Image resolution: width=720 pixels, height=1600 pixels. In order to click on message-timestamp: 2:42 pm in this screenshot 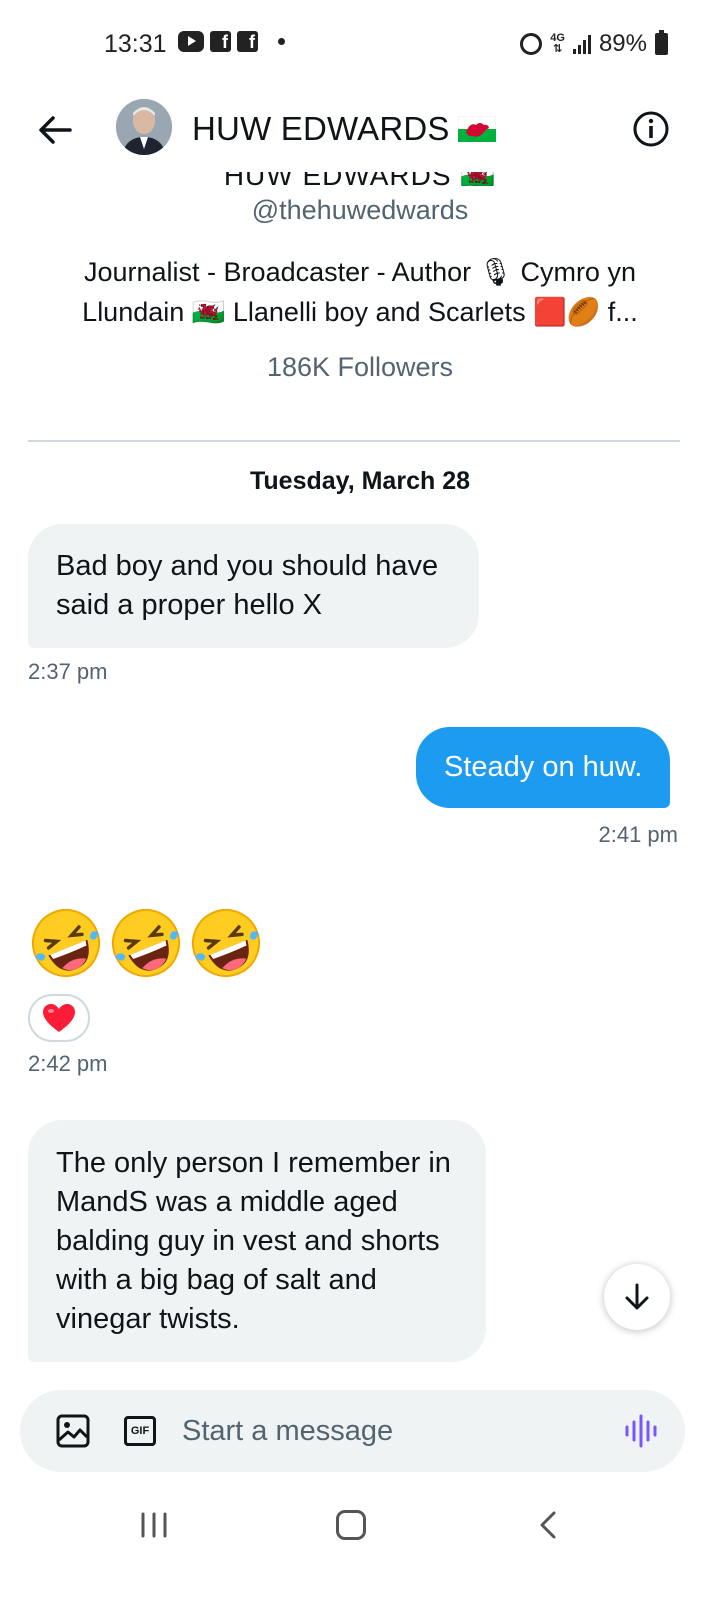, I will do `click(68, 1063)`.